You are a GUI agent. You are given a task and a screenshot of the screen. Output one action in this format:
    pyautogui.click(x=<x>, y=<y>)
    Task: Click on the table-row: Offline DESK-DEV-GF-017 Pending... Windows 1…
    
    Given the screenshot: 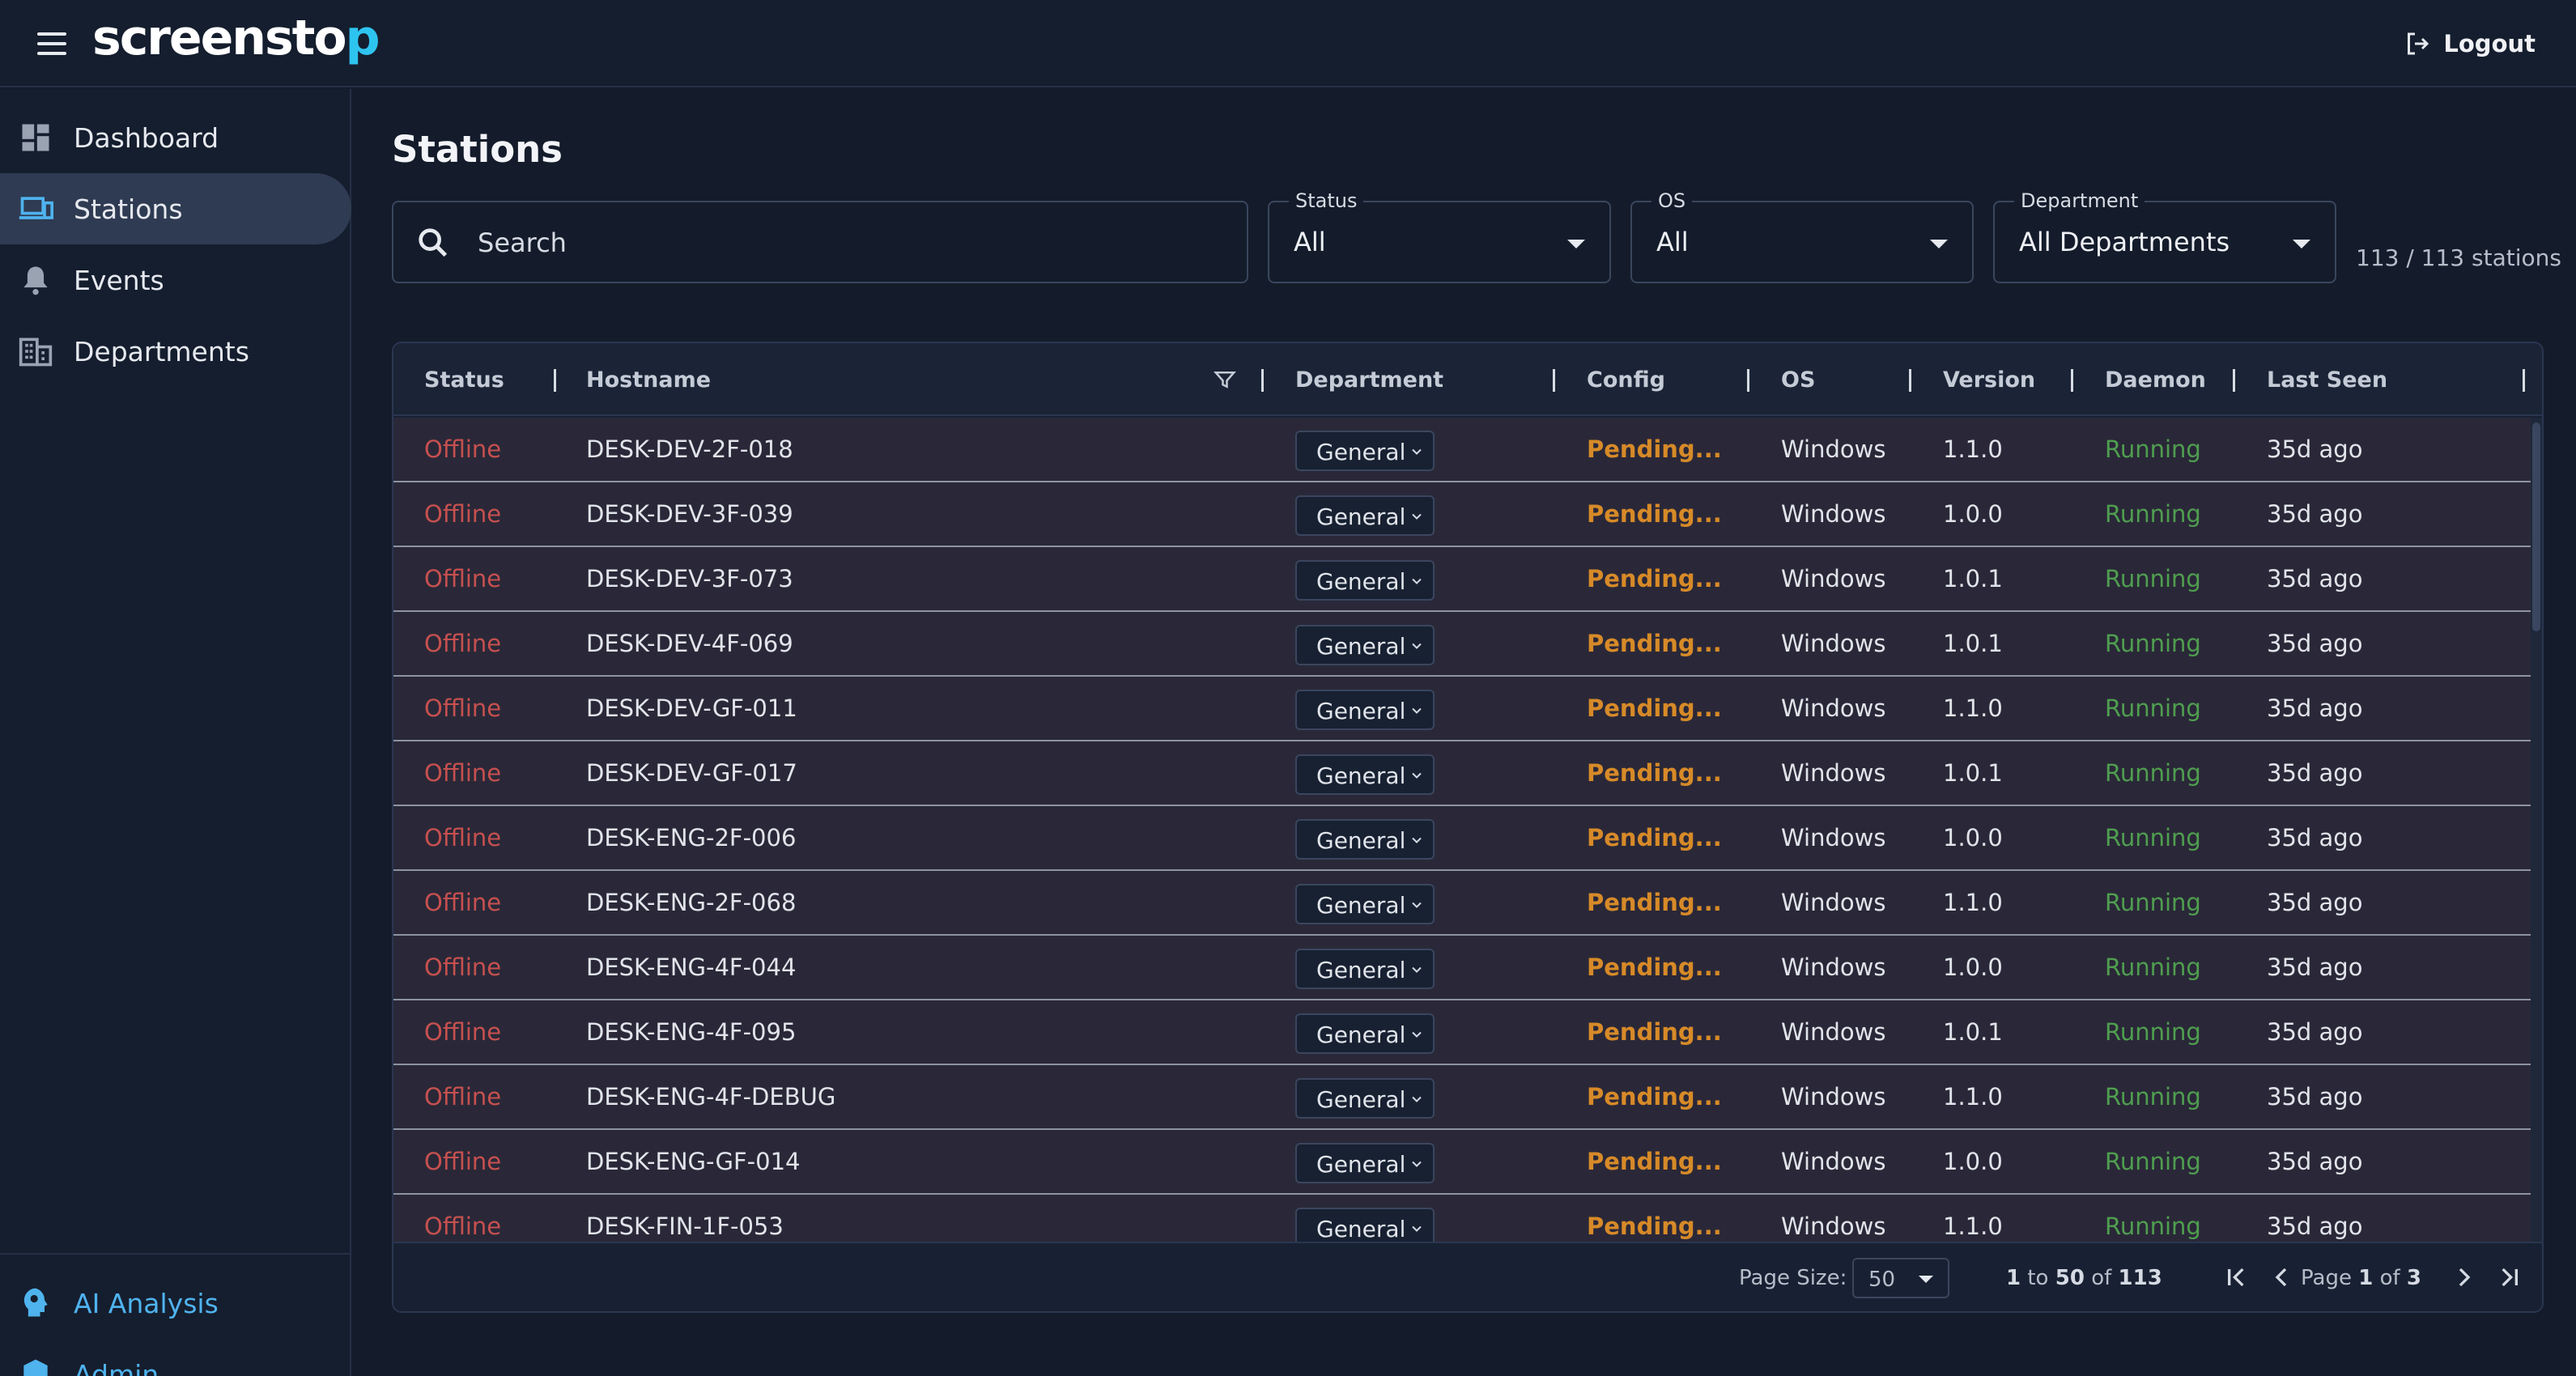 What is the action you would take?
    pyautogui.click(x=1462, y=773)
    